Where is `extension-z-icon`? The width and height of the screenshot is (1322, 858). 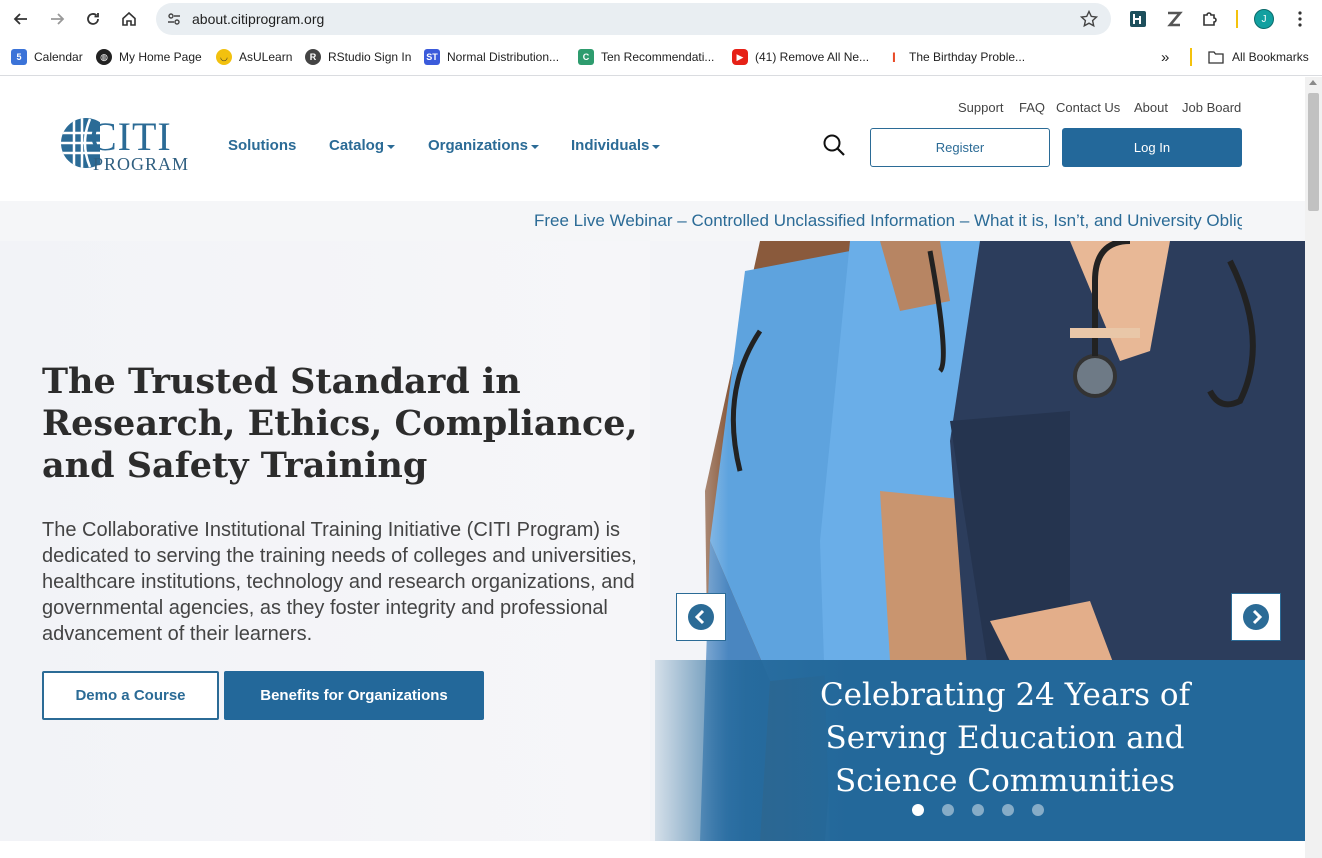
extension-z-icon is located at coordinates (1175, 19).